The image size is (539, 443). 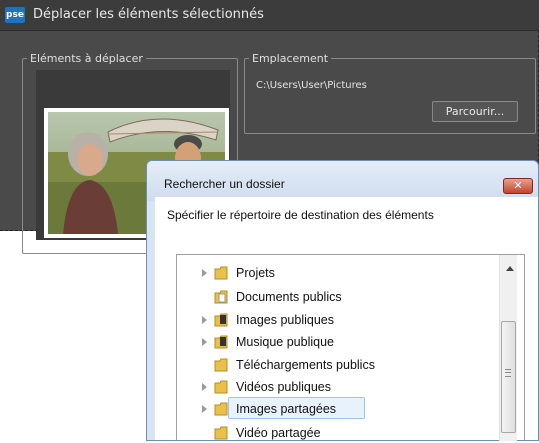 What do you see at coordinates (278, 433) in the screenshot?
I see `tree-item-label: Vidéo partagée` at bounding box center [278, 433].